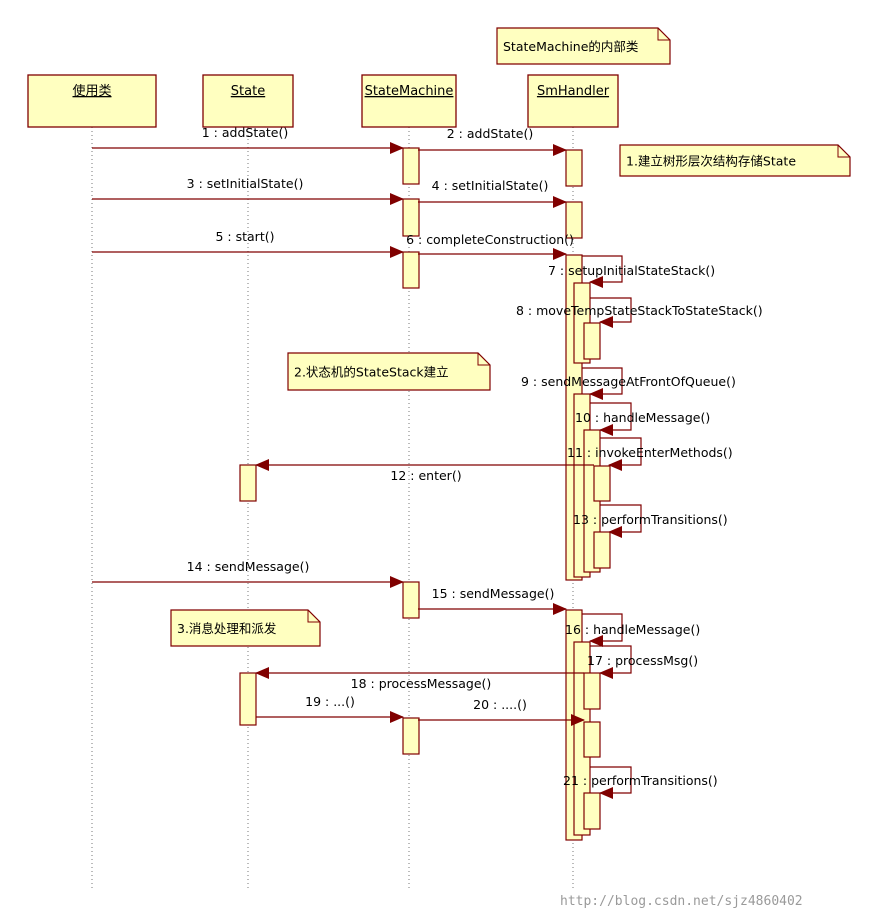  I want to click on message-label: 19 : ...(), so click(330, 701).